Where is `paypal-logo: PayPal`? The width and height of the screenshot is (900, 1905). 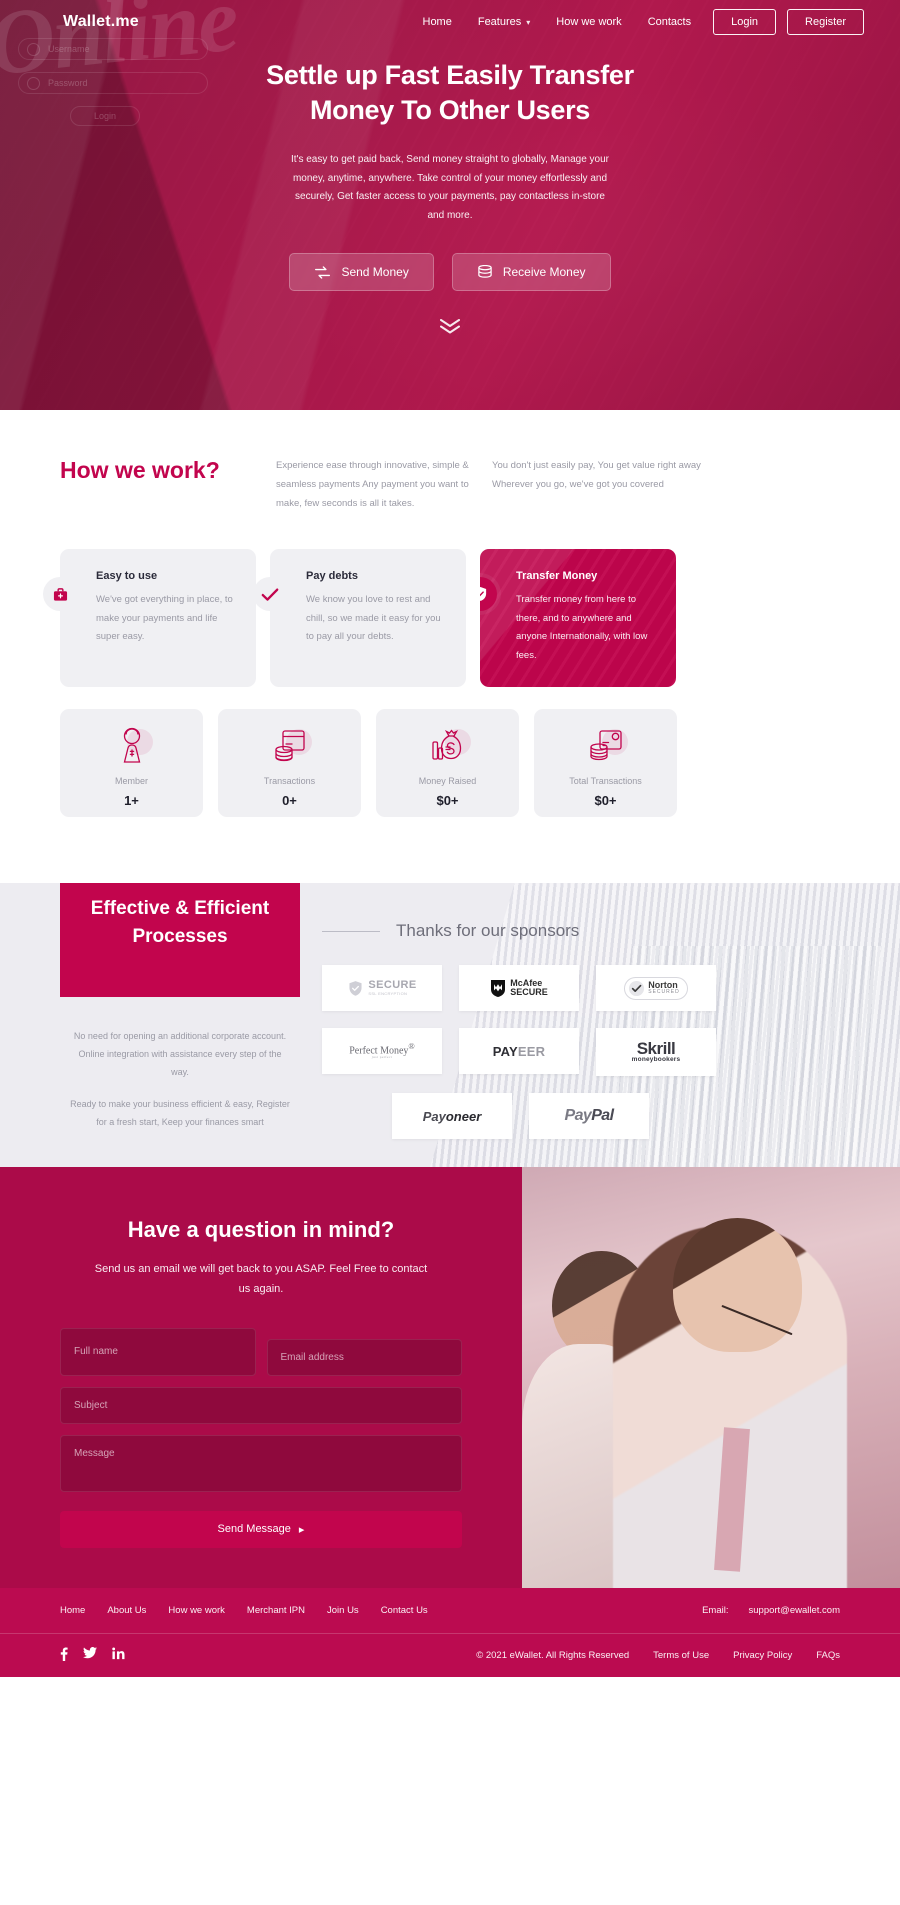
paypal-logo: PayPal is located at coordinates (589, 1116).